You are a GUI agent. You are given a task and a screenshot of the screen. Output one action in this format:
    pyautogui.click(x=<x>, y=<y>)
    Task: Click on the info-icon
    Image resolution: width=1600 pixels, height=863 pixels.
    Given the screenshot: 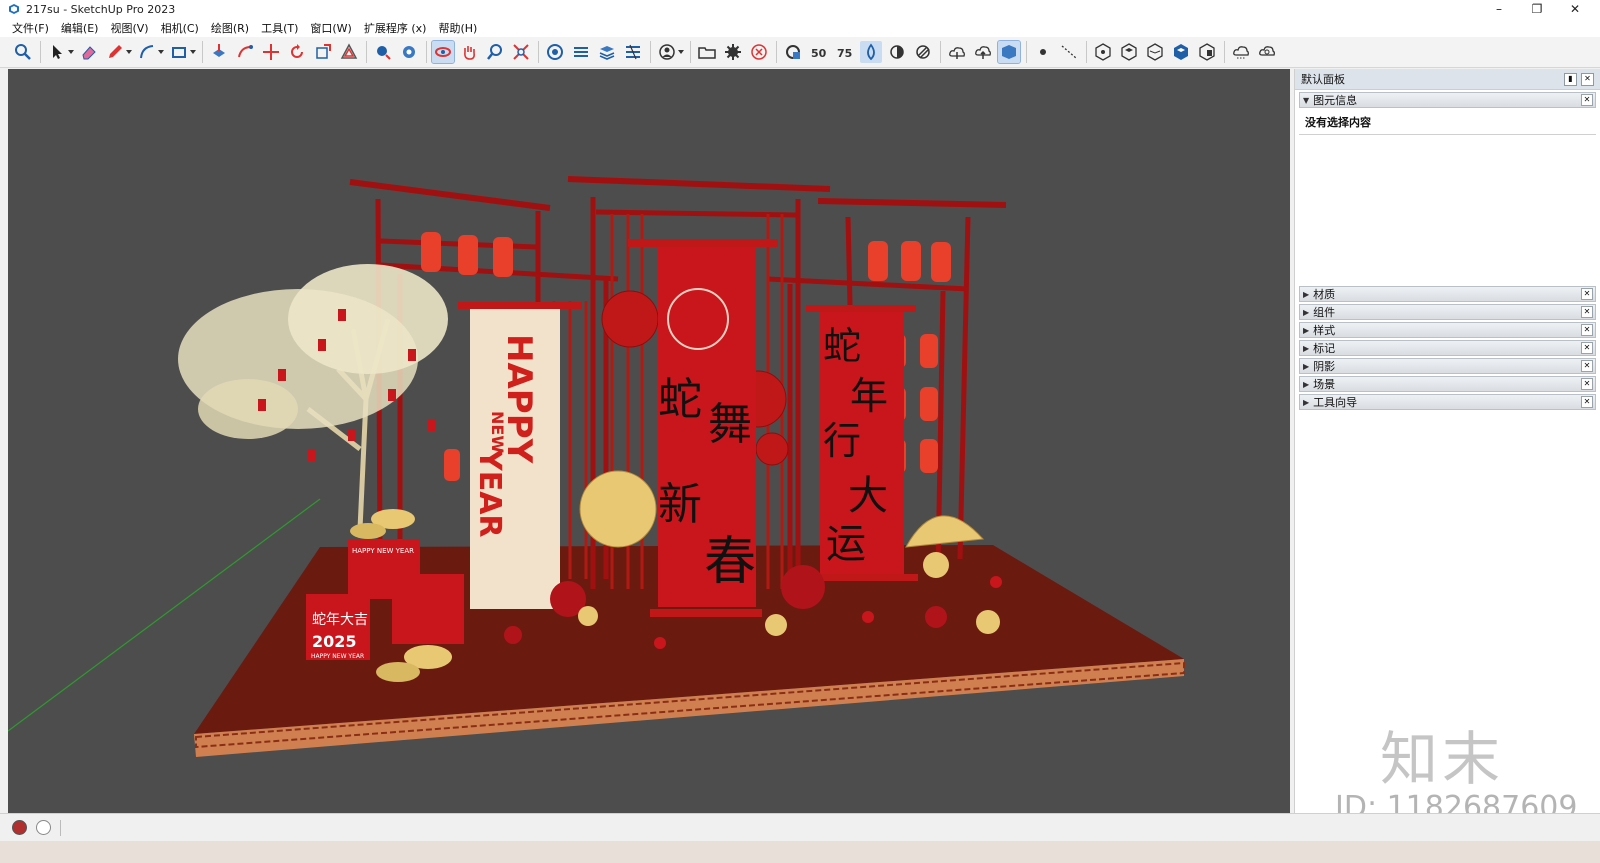 What is the action you would take?
    pyautogui.click(x=43, y=827)
    